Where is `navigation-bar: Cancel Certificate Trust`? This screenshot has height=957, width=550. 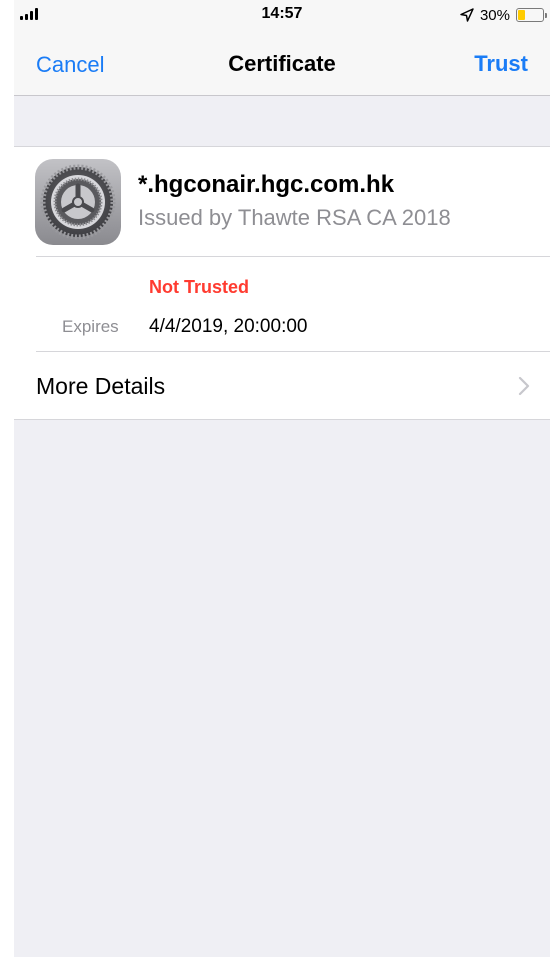 navigation-bar: Cancel Certificate Trust is located at coordinates (282, 63).